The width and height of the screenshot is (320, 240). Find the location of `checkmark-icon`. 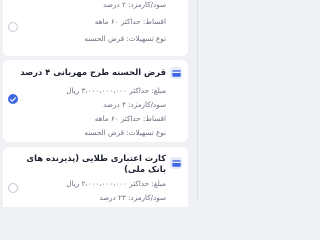

checkmark-icon is located at coordinates (13, 99).